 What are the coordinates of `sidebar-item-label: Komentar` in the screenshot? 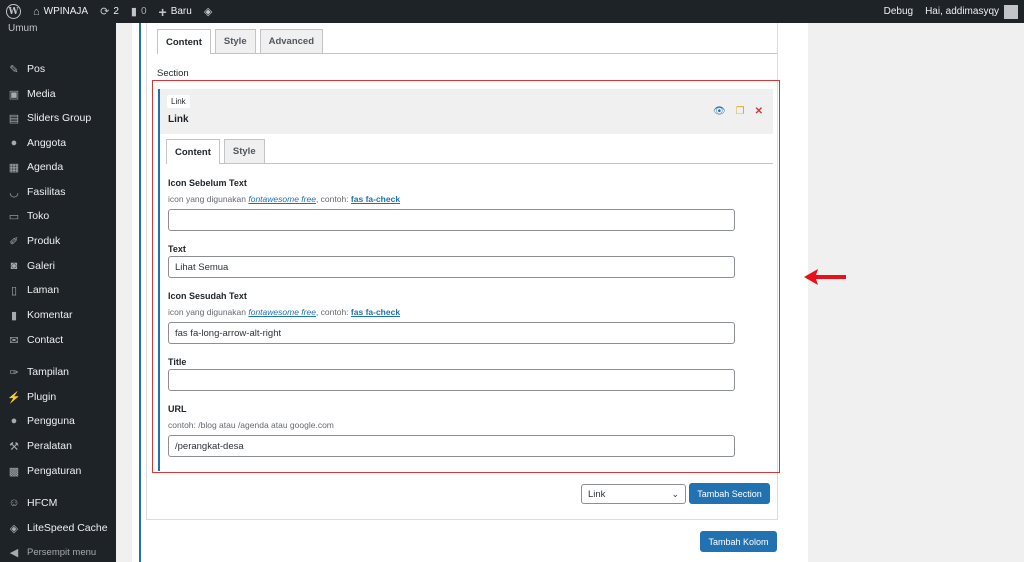 It's located at (50, 315).